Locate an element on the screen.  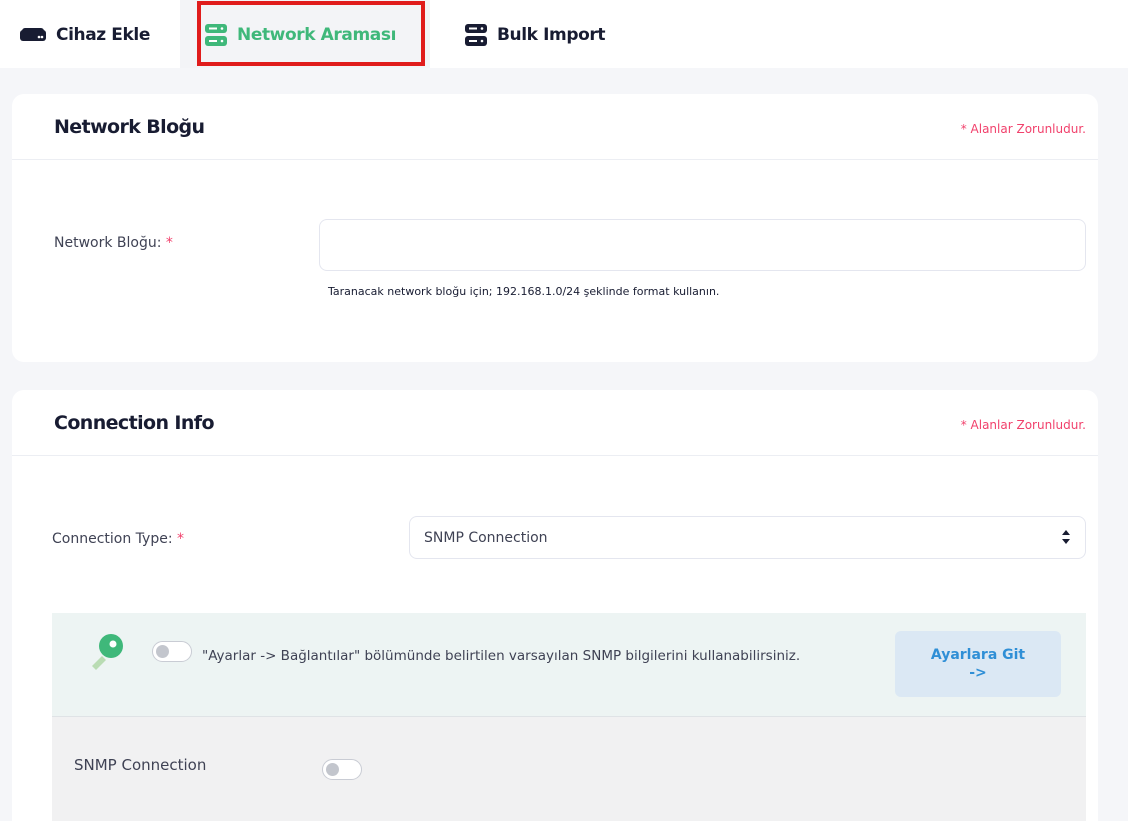
network-block-label: Network Bloğu: * is located at coordinates (113, 243).